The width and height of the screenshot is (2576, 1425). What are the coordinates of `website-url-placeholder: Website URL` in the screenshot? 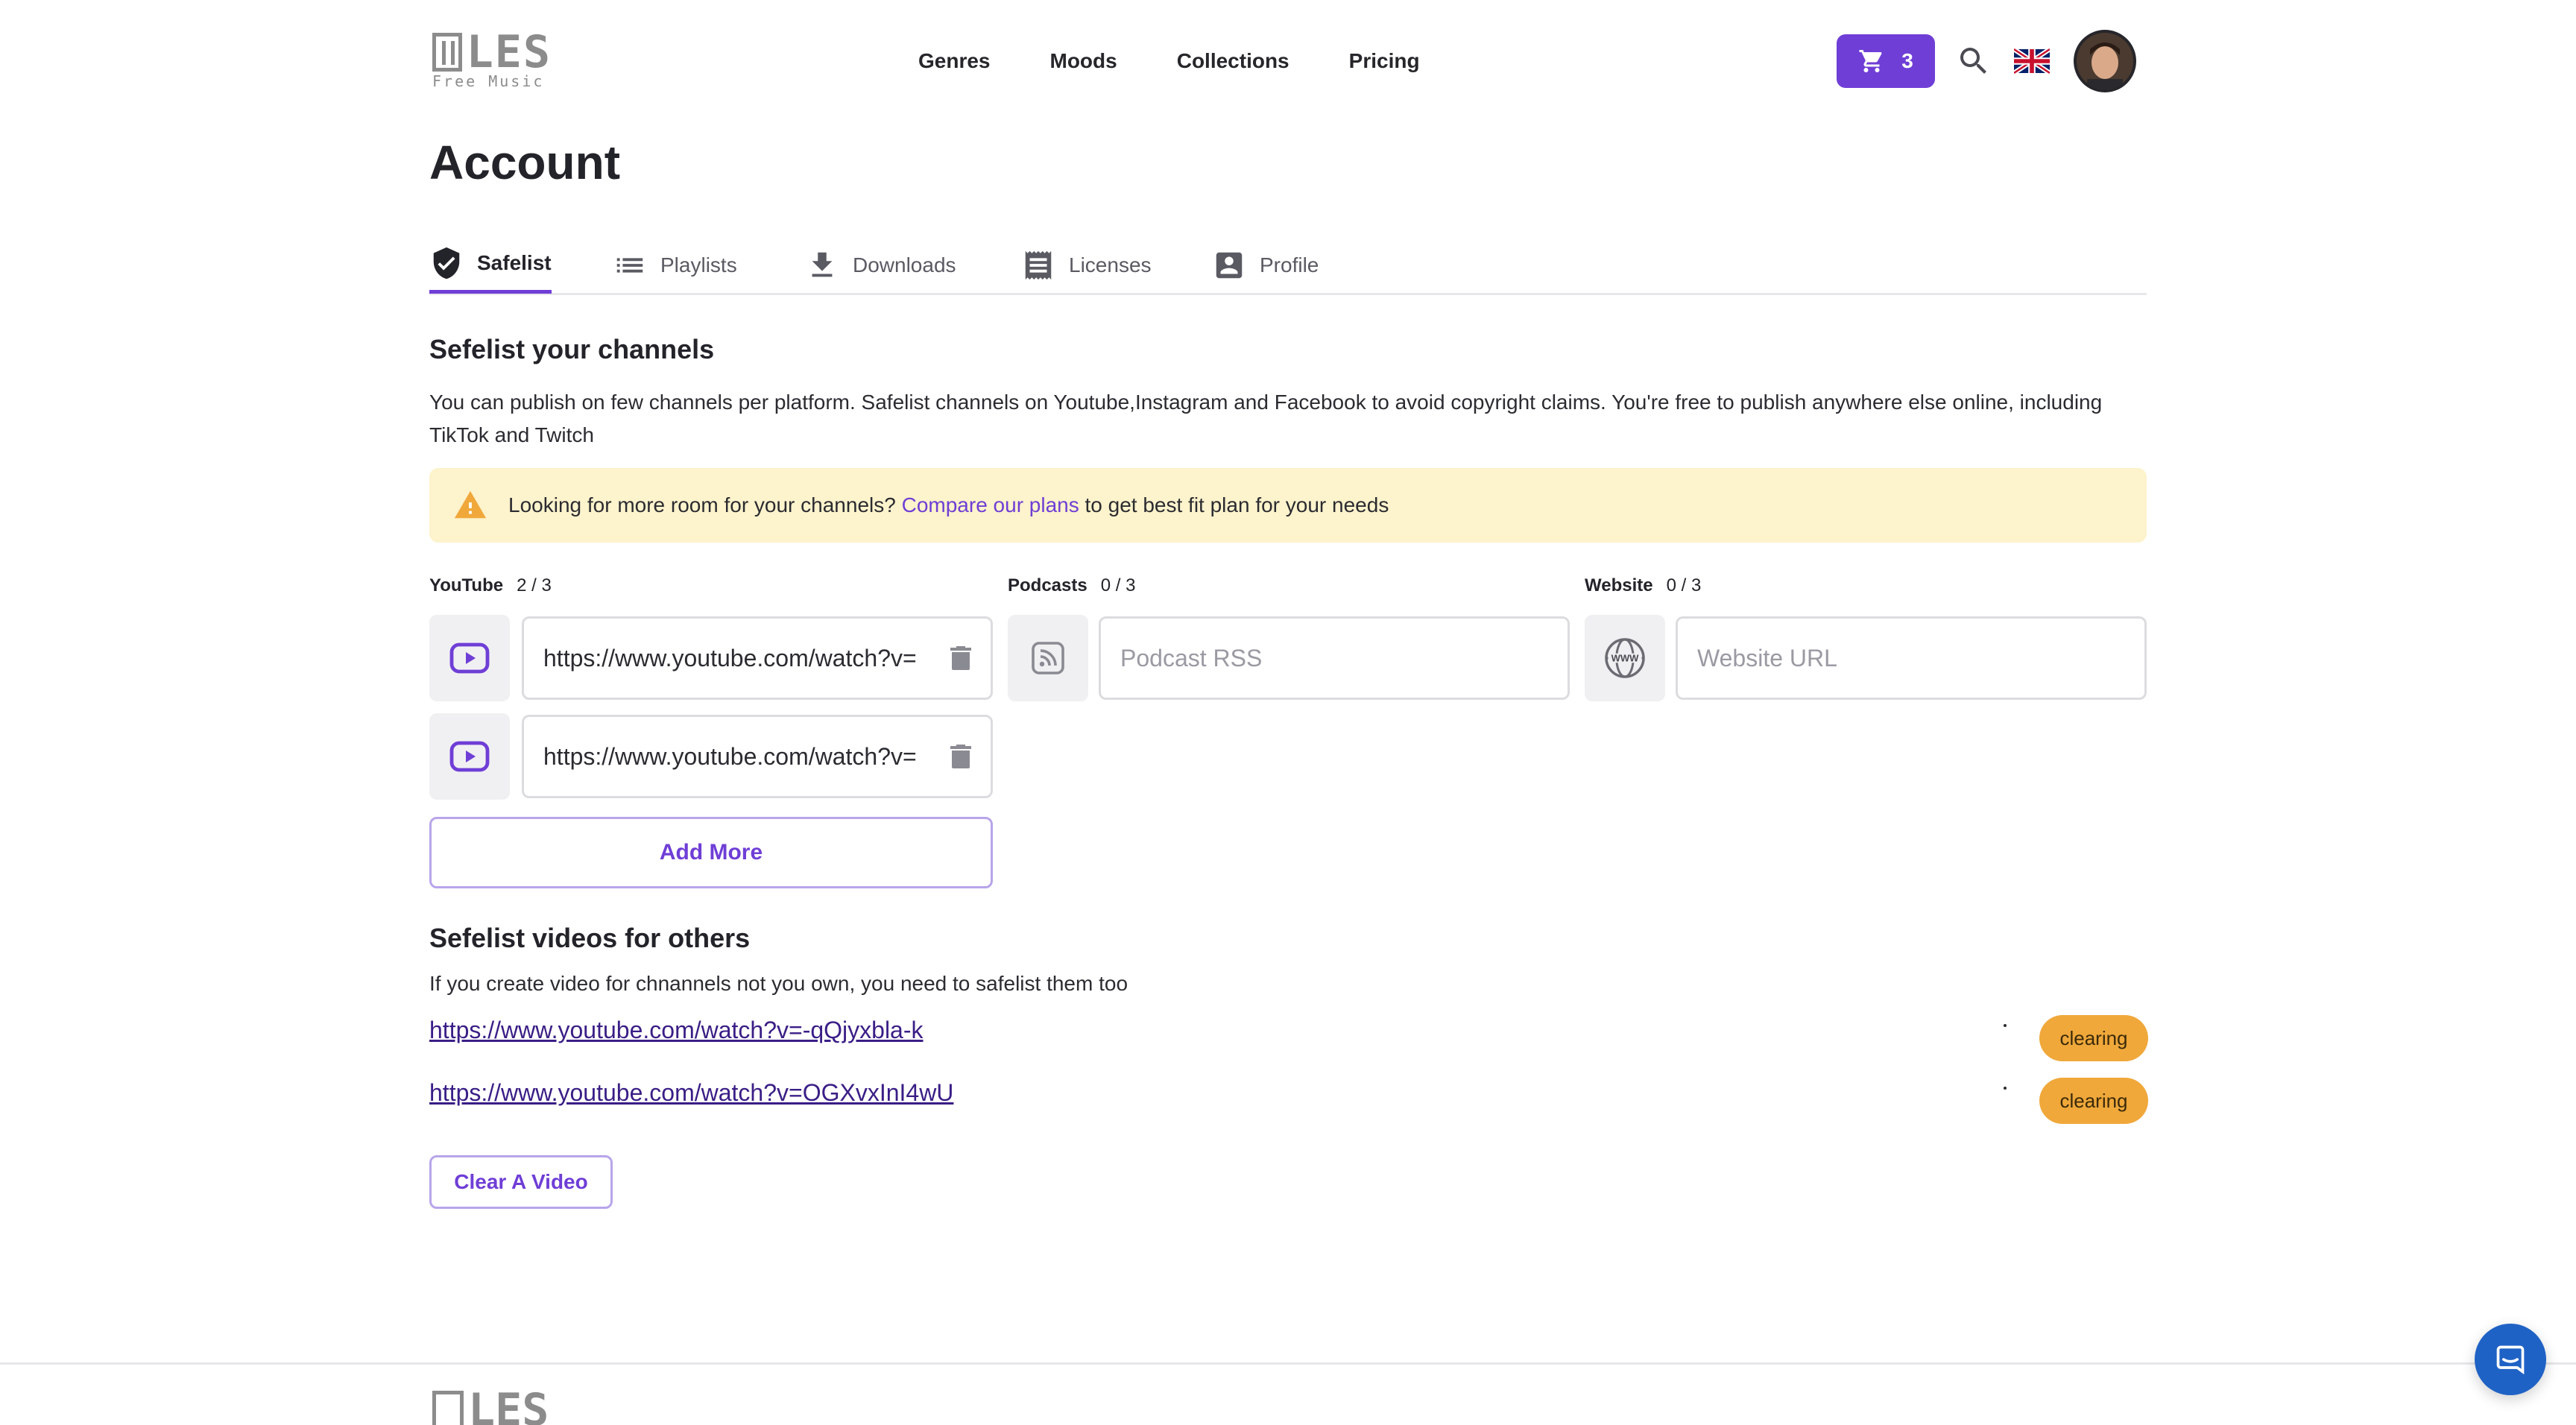 It's located at (1767, 658).